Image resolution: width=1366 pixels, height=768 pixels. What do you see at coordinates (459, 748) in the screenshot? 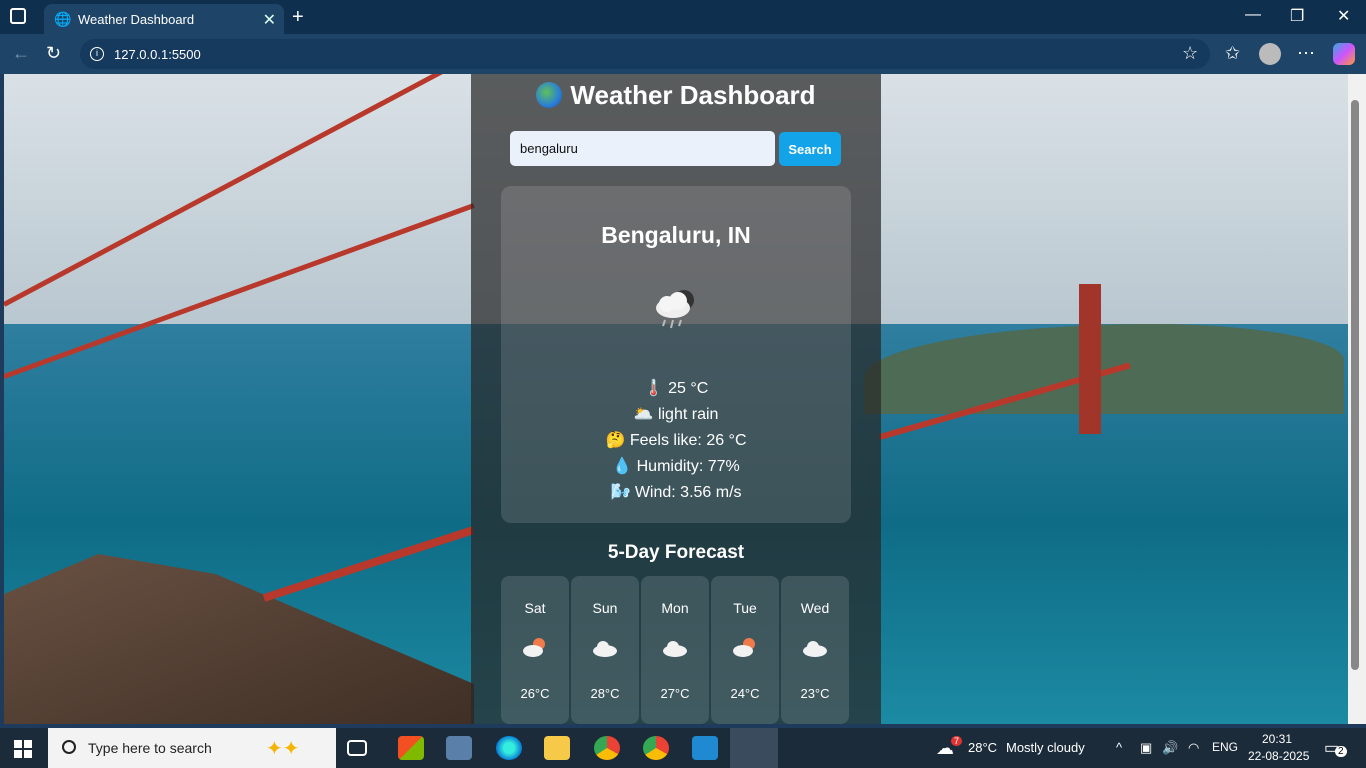
I see `app-icon` at bounding box center [459, 748].